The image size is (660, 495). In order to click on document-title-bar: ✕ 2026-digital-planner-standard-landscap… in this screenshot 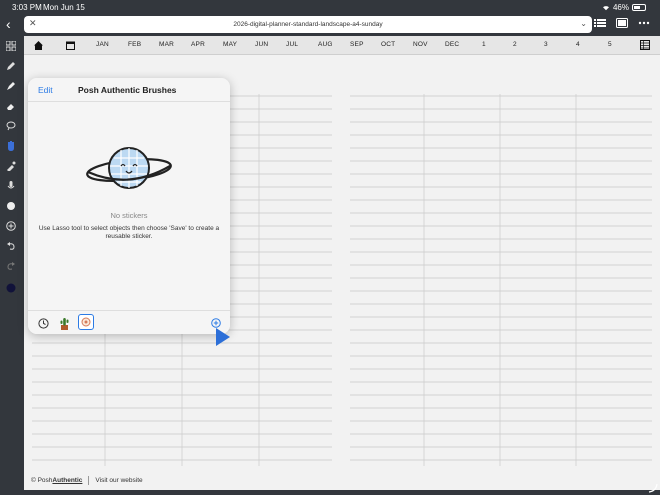, I will do `click(308, 24)`.